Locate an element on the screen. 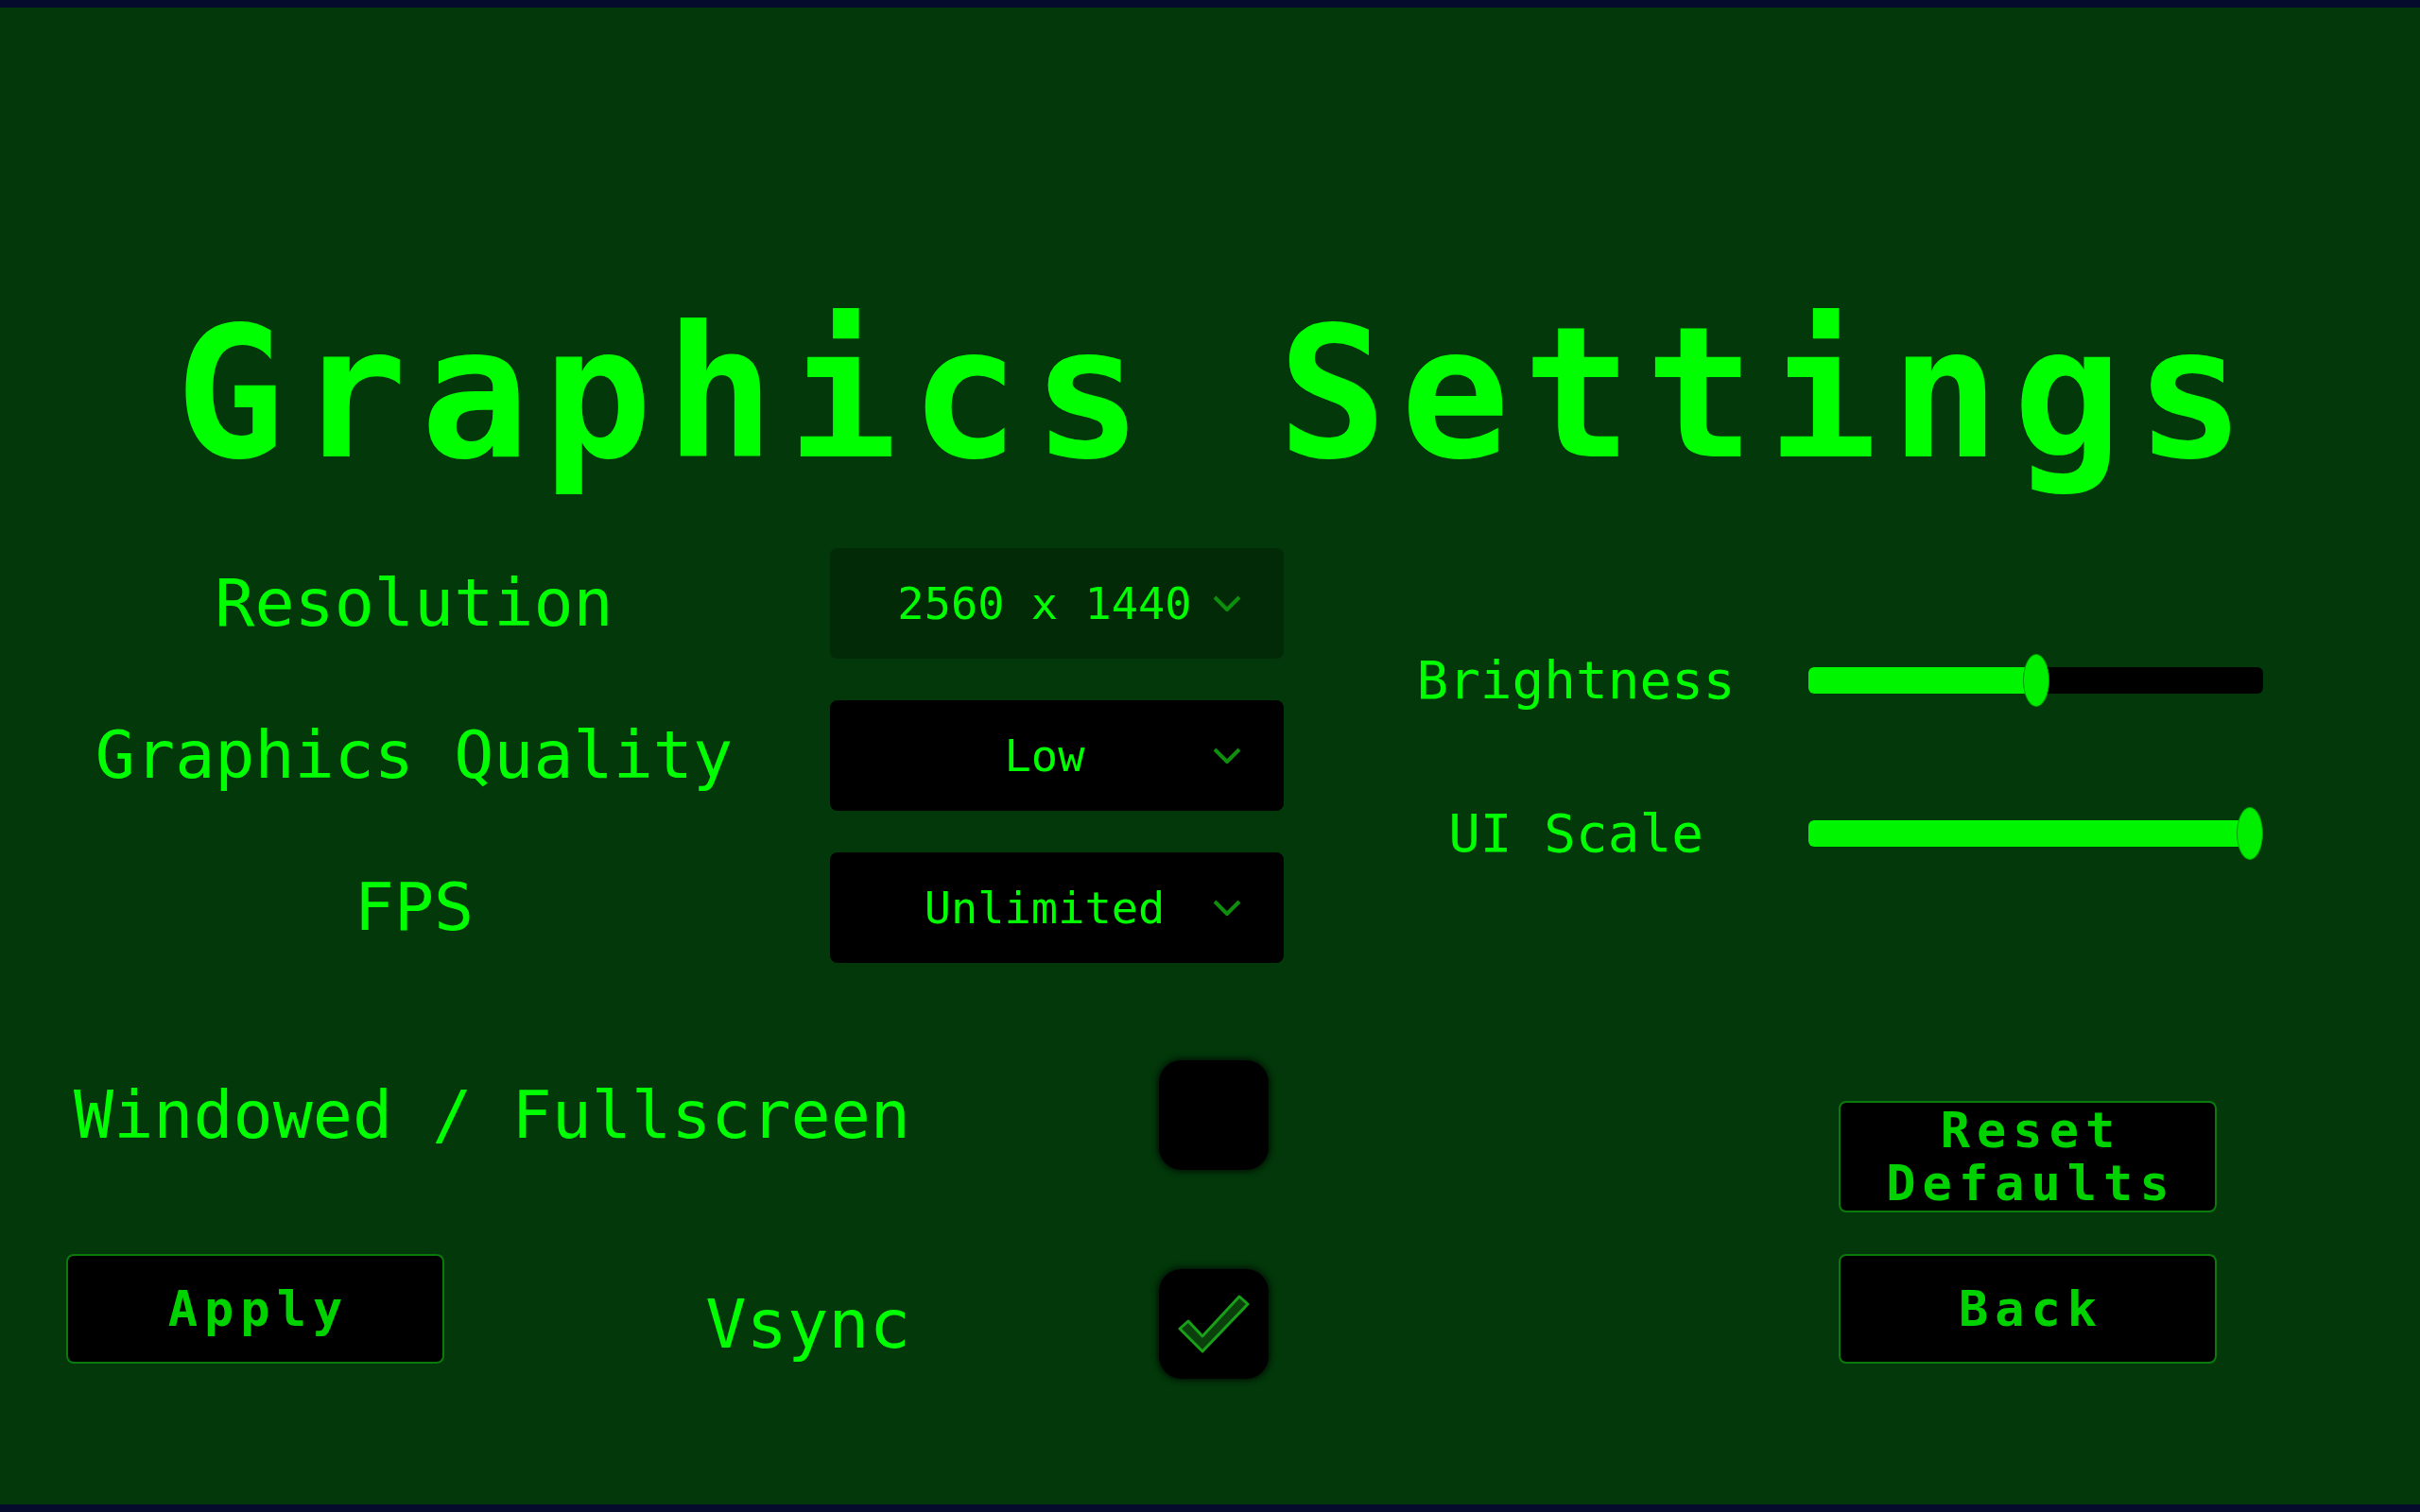  setting-label: FPS is located at coordinates (414, 908).